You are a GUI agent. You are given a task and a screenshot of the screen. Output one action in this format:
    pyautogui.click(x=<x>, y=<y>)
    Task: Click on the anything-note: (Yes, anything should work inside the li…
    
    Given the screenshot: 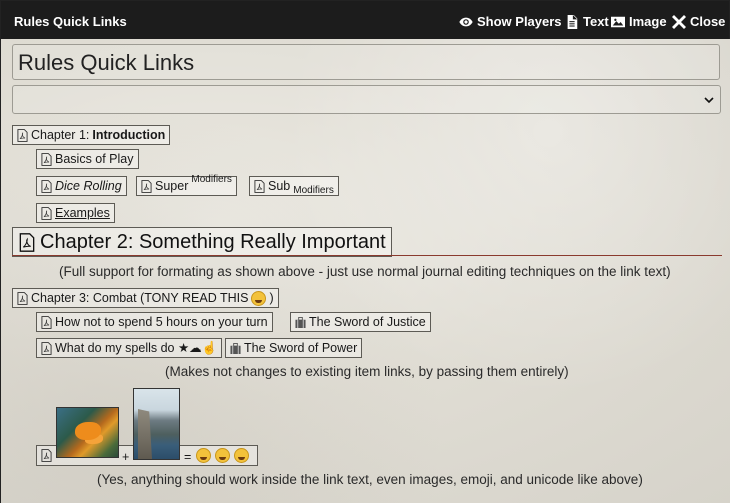 What is the action you would take?
    pyautogui.click(x=370, y=479)
    